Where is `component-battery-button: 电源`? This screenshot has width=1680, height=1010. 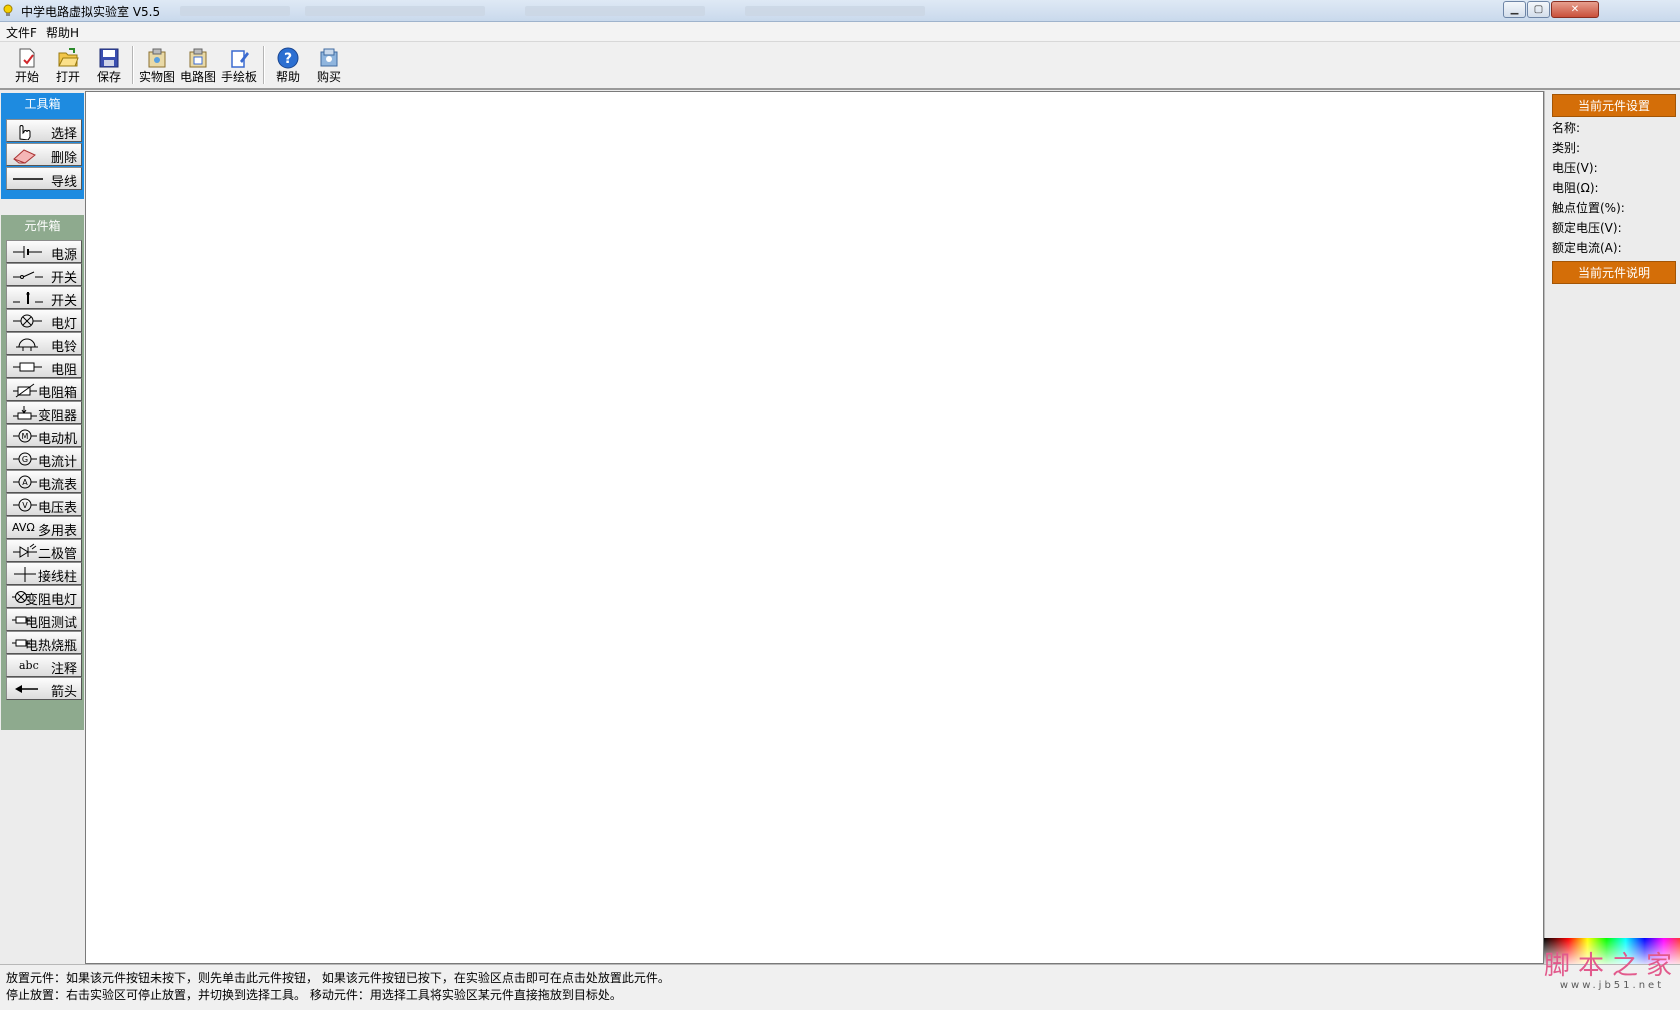 component-battery-button: 电源 is located at coordinates (44, 251).